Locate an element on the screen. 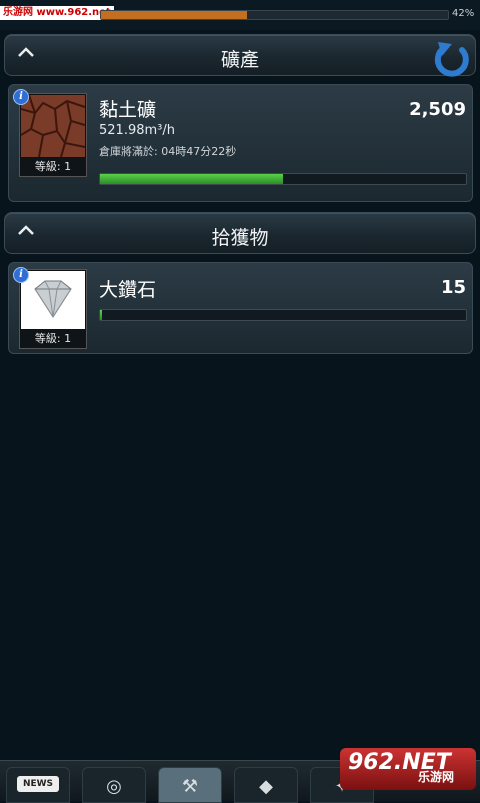 The height and width of the screenshot is (803, 480). tab-tag: ◆ is located at coordinates (266, 785).